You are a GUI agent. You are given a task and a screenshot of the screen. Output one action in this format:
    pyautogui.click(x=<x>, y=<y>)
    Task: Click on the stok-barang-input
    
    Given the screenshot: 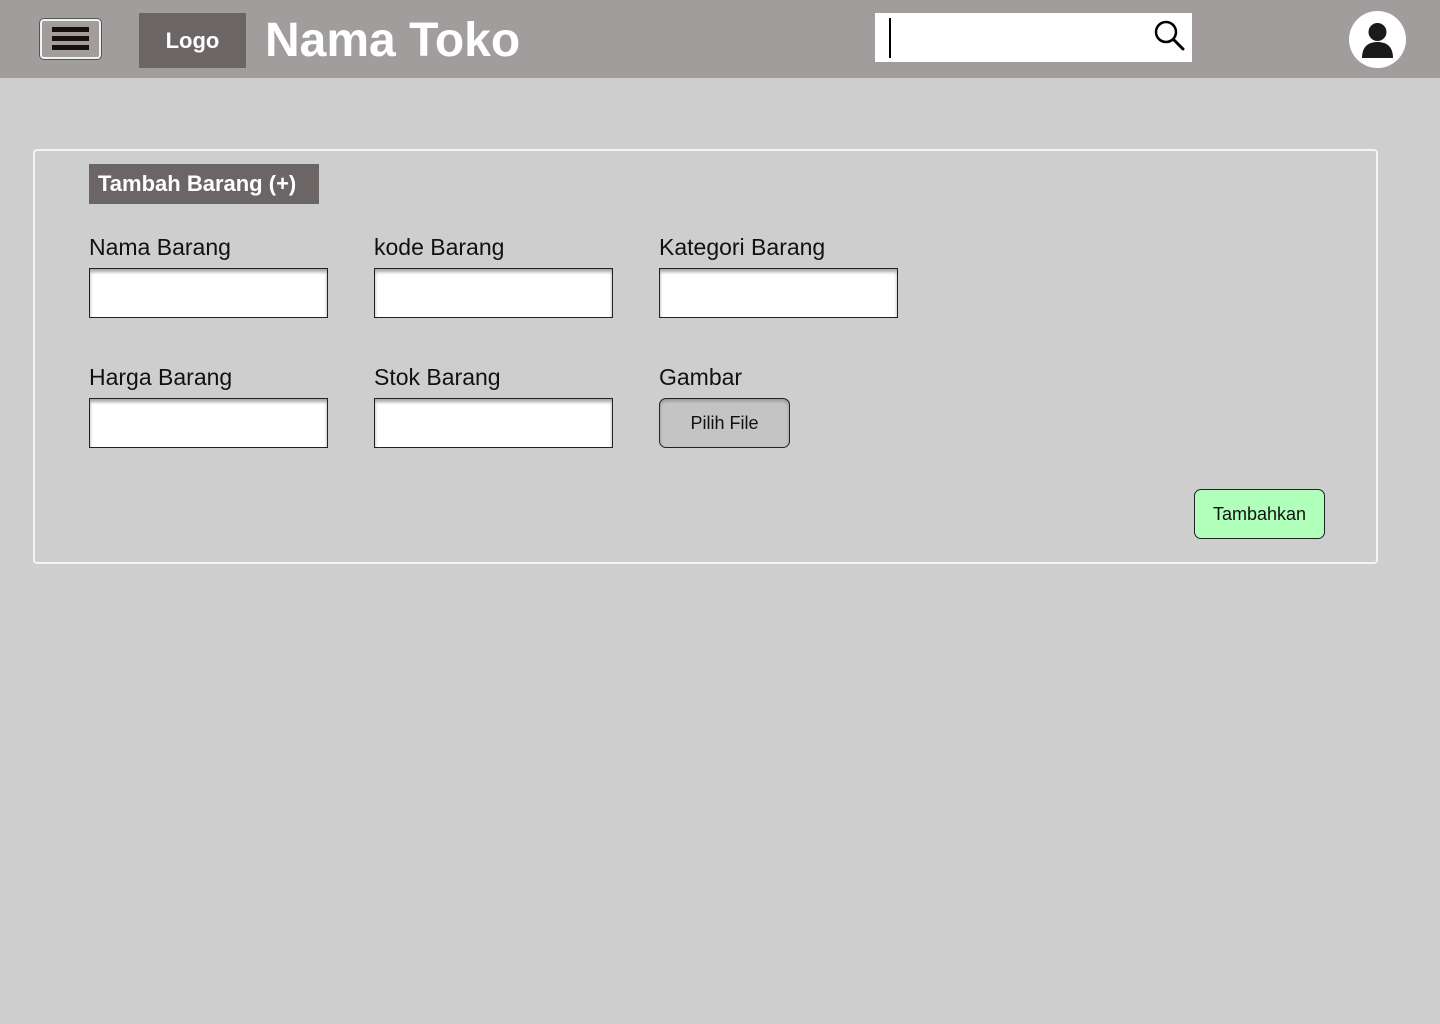 What is the action you would take?
    pyautogui.click(x=493, y=423)
    